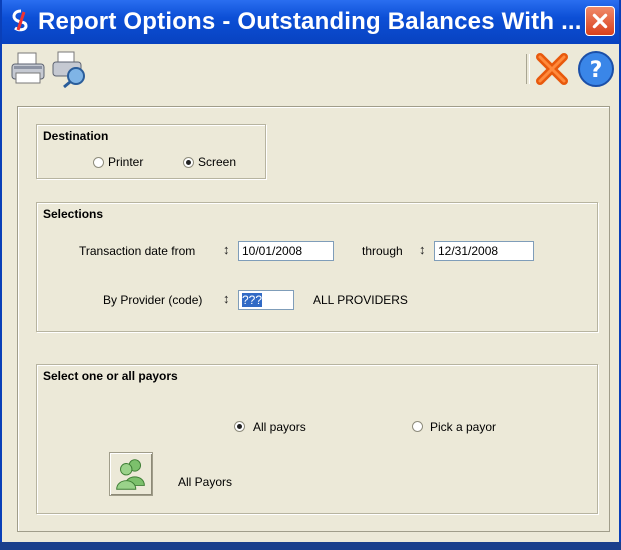  Describe the element at coordinates (217, 162) in the screenshot. I see `screen-label: Screen` at that location.